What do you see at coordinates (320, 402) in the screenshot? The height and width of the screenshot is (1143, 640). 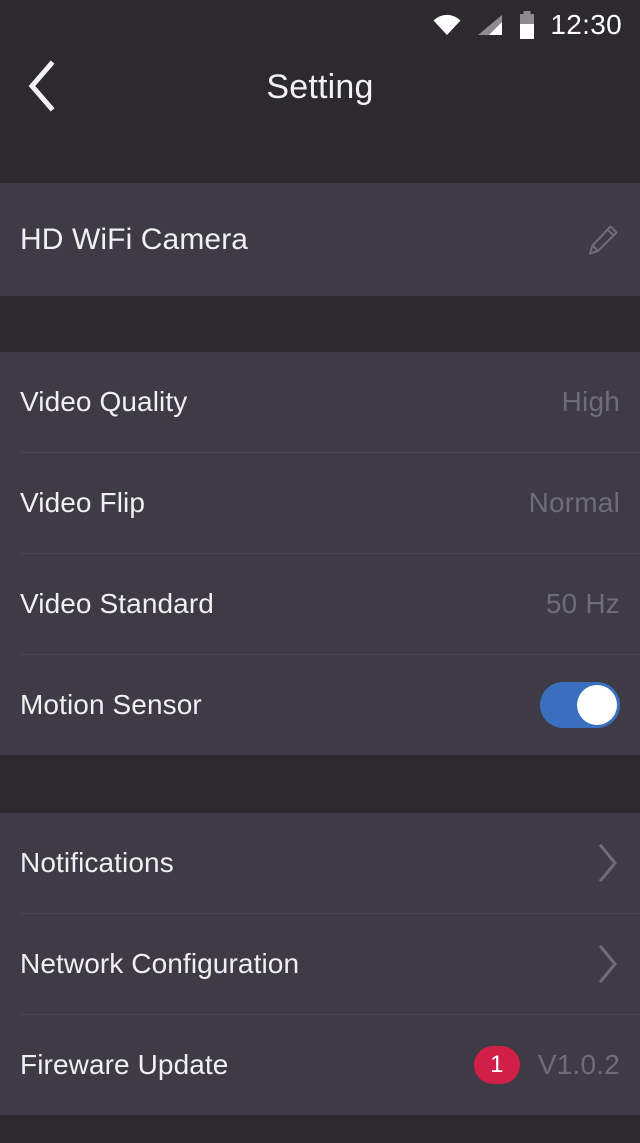 I see `row-video-quality: Video Quality High` at bounding box center [320, 402].